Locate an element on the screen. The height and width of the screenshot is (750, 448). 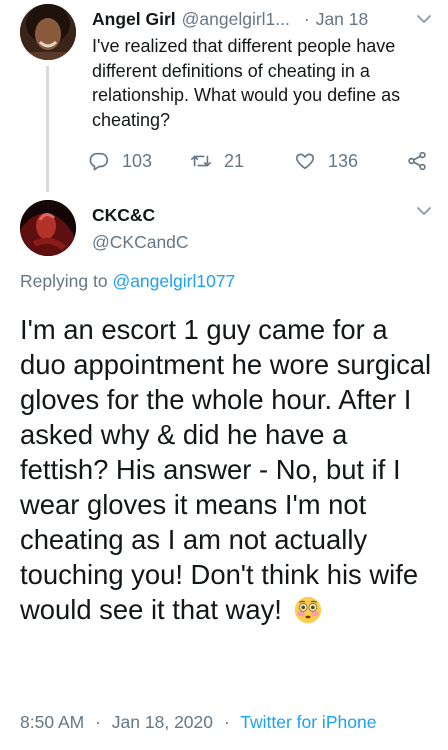
reply-button: 103 is located at coordinates (120, 161).